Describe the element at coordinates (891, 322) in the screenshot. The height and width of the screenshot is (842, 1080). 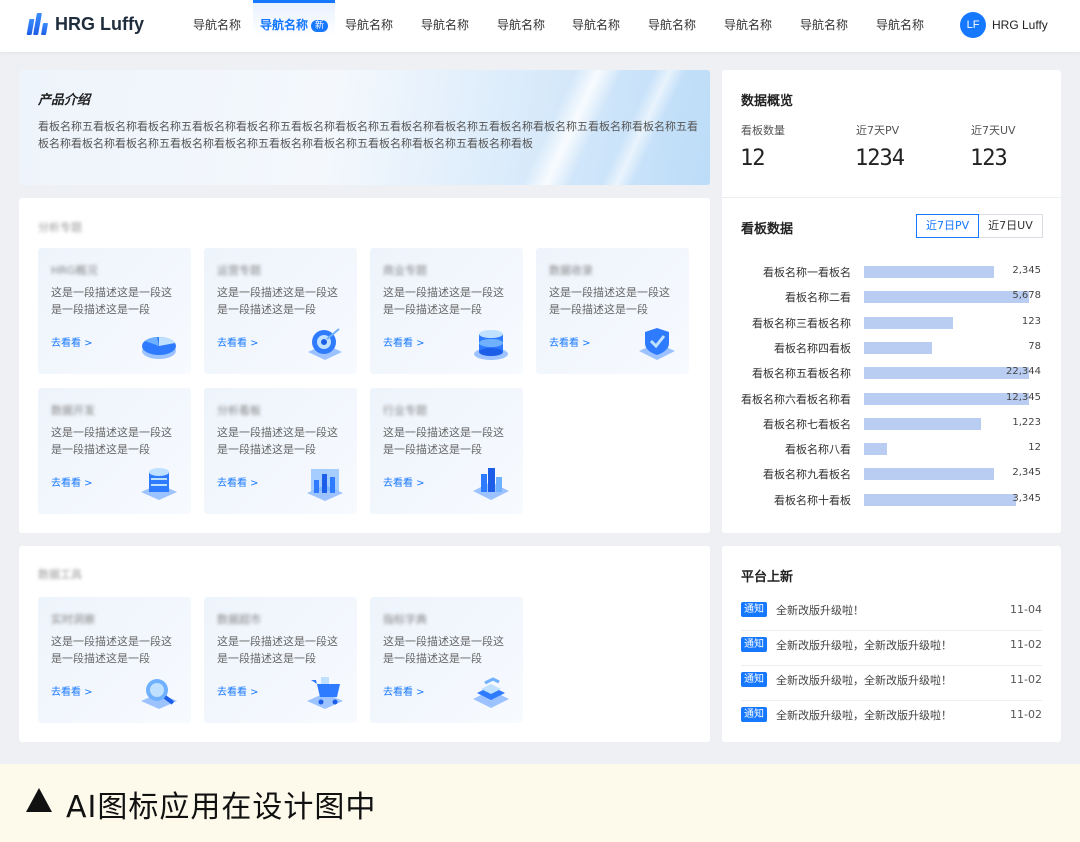
I see `bar-row: 看板名称三看板名称 123` at that location.